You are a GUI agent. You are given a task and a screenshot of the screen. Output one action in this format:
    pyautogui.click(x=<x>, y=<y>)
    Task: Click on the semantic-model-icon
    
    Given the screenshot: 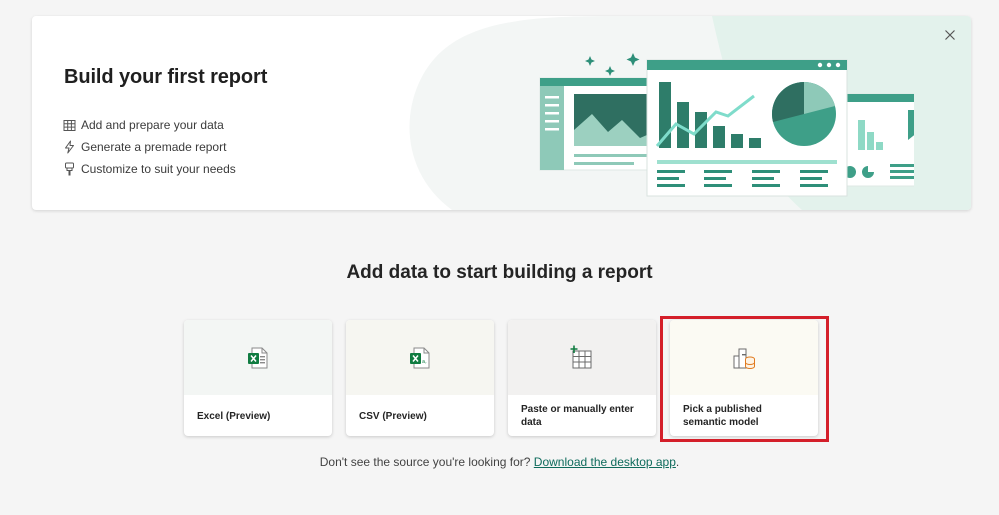 What is the action you would take?
    pyautogui.click(x=744, y=358)
    